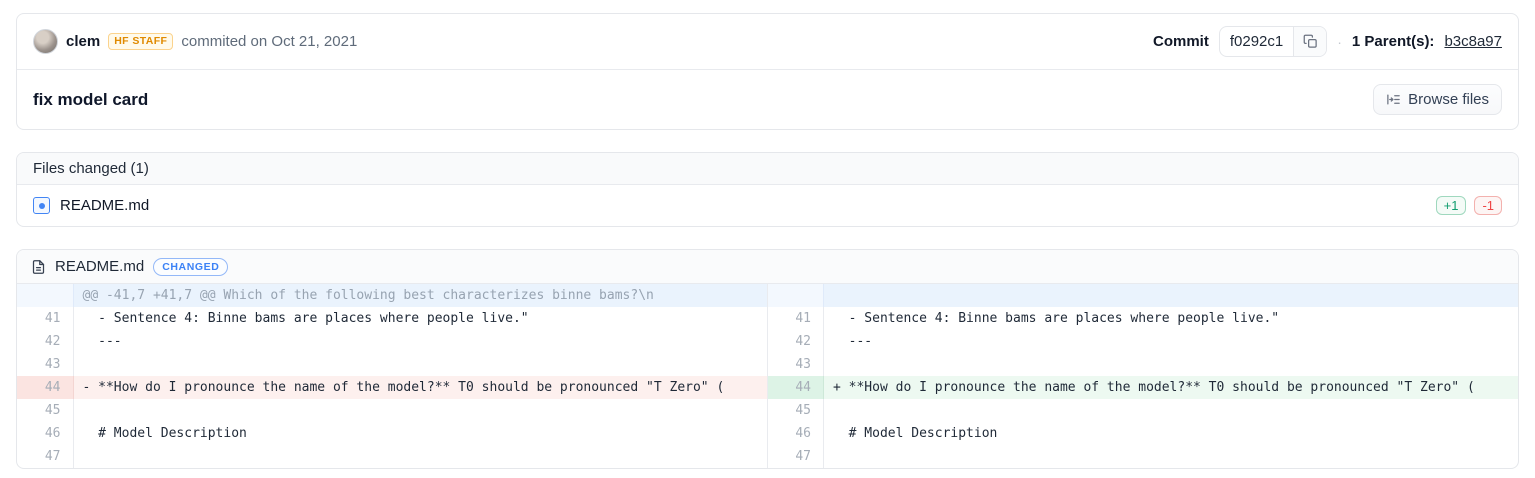 This screenshot has height=478, width=1535. I want to click on diff-line-right: # Model Description, so click(915, 433).